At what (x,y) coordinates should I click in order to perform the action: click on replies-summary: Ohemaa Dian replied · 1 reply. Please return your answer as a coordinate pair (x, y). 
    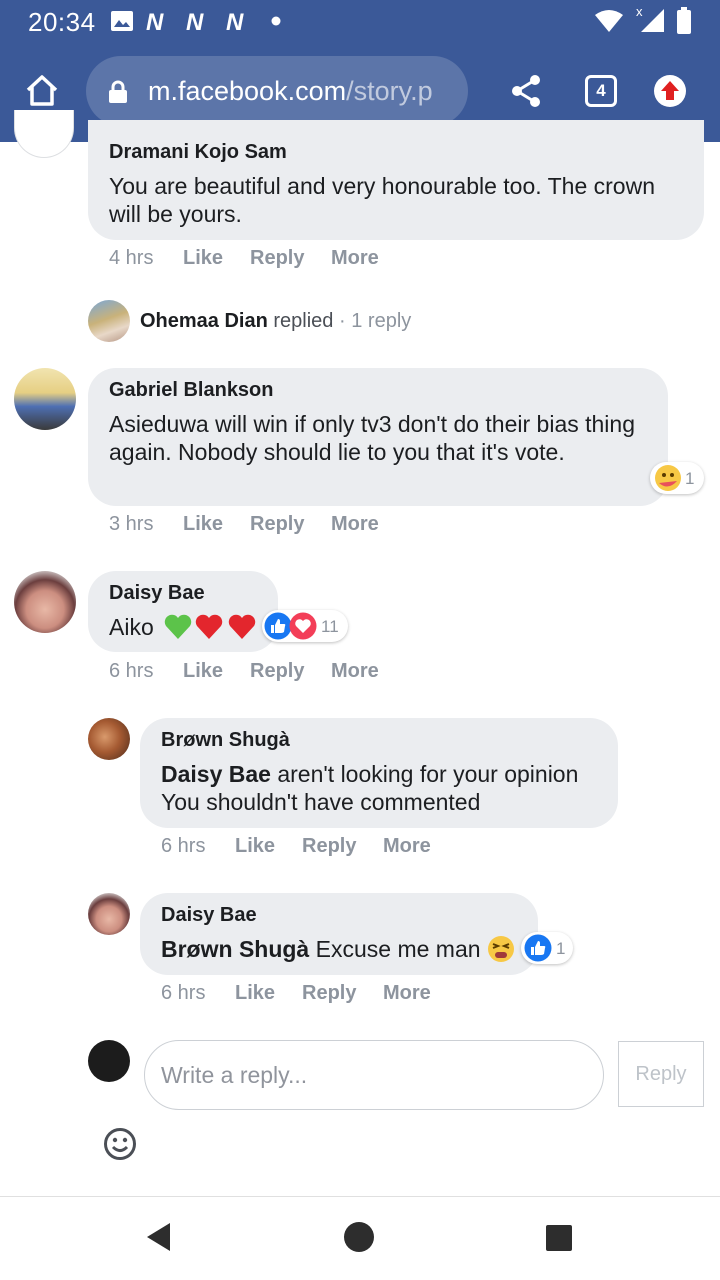
    Looking at the image, I should click on (275, 321).